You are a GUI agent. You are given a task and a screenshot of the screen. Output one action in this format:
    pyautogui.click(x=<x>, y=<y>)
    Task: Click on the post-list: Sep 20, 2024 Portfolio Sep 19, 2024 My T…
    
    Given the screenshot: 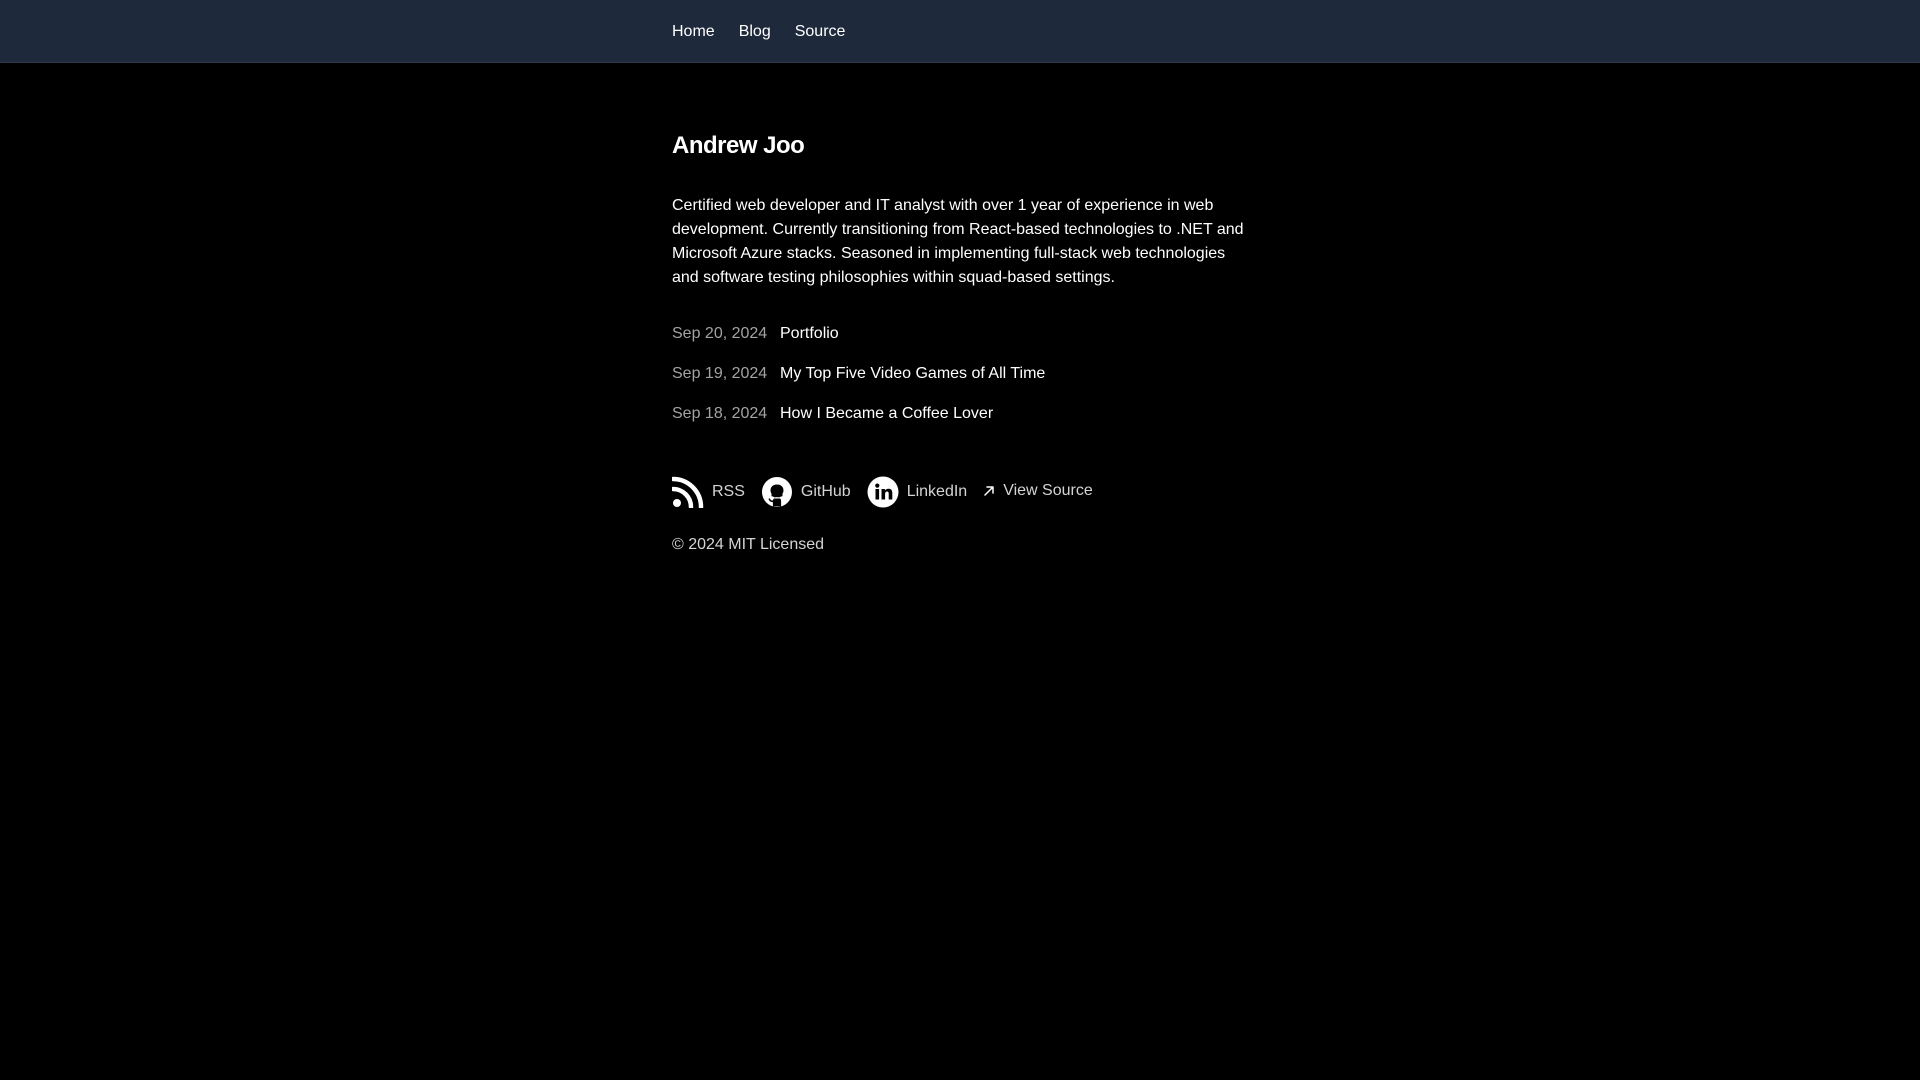 What is the action you would take?
    pyautogui.click(x=962, y=374)
    